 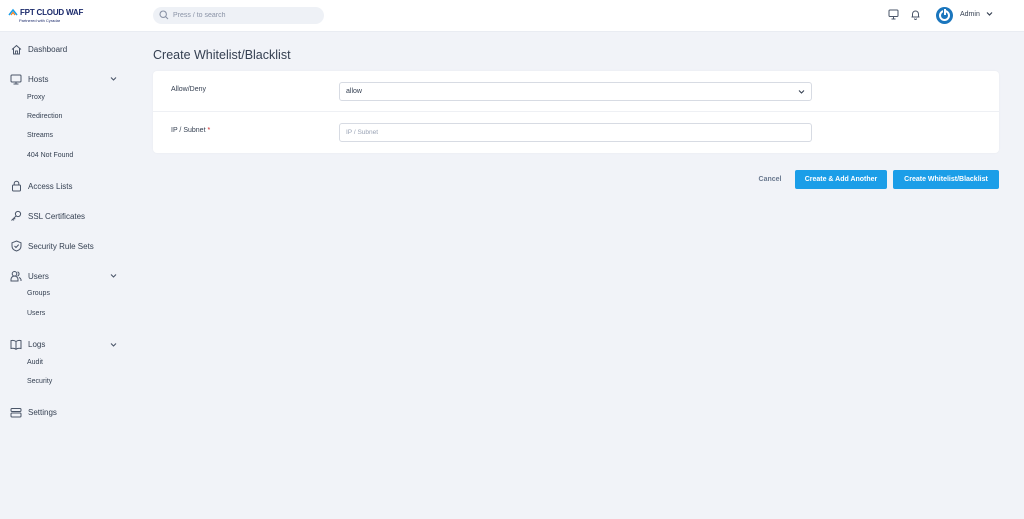 I want to click on users-icon, so click(x=16, y=276).